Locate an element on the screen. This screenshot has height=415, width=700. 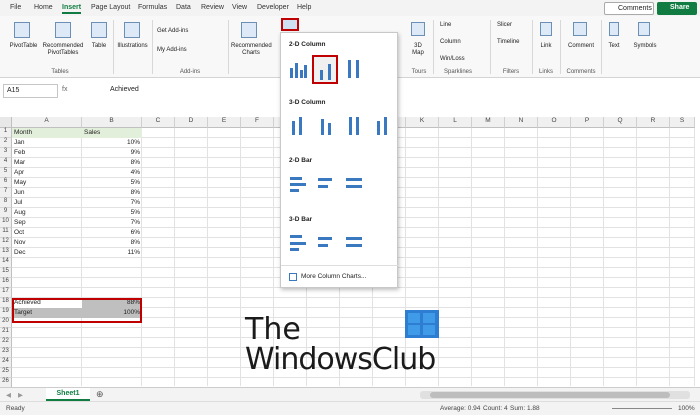
tab-insert: Insert is located at coordinates (72, 9).